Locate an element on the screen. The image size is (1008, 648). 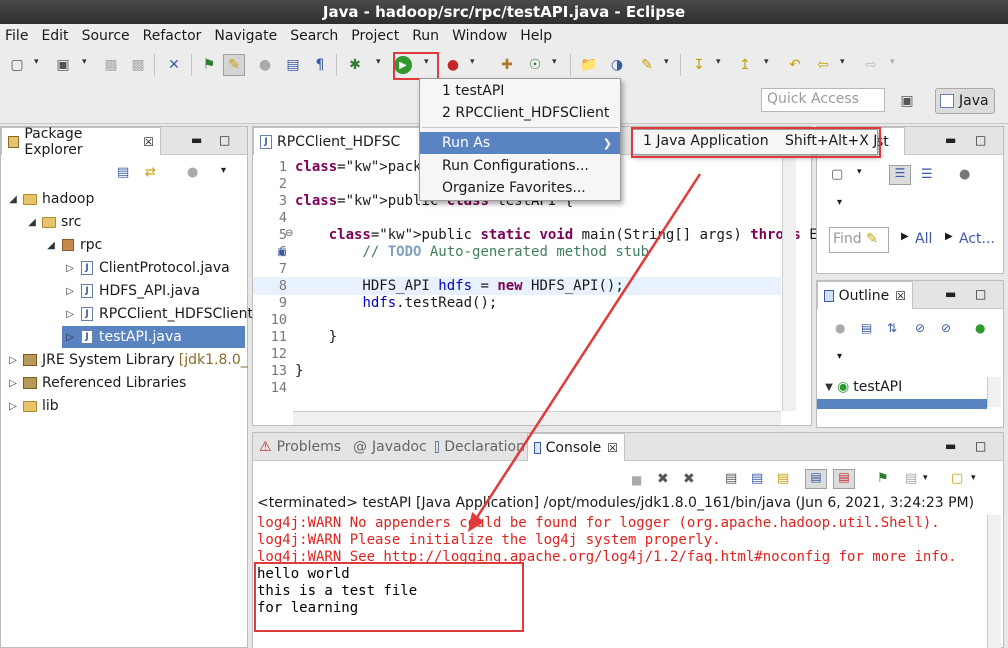
arrow-line is located at coordinates (587, 348).